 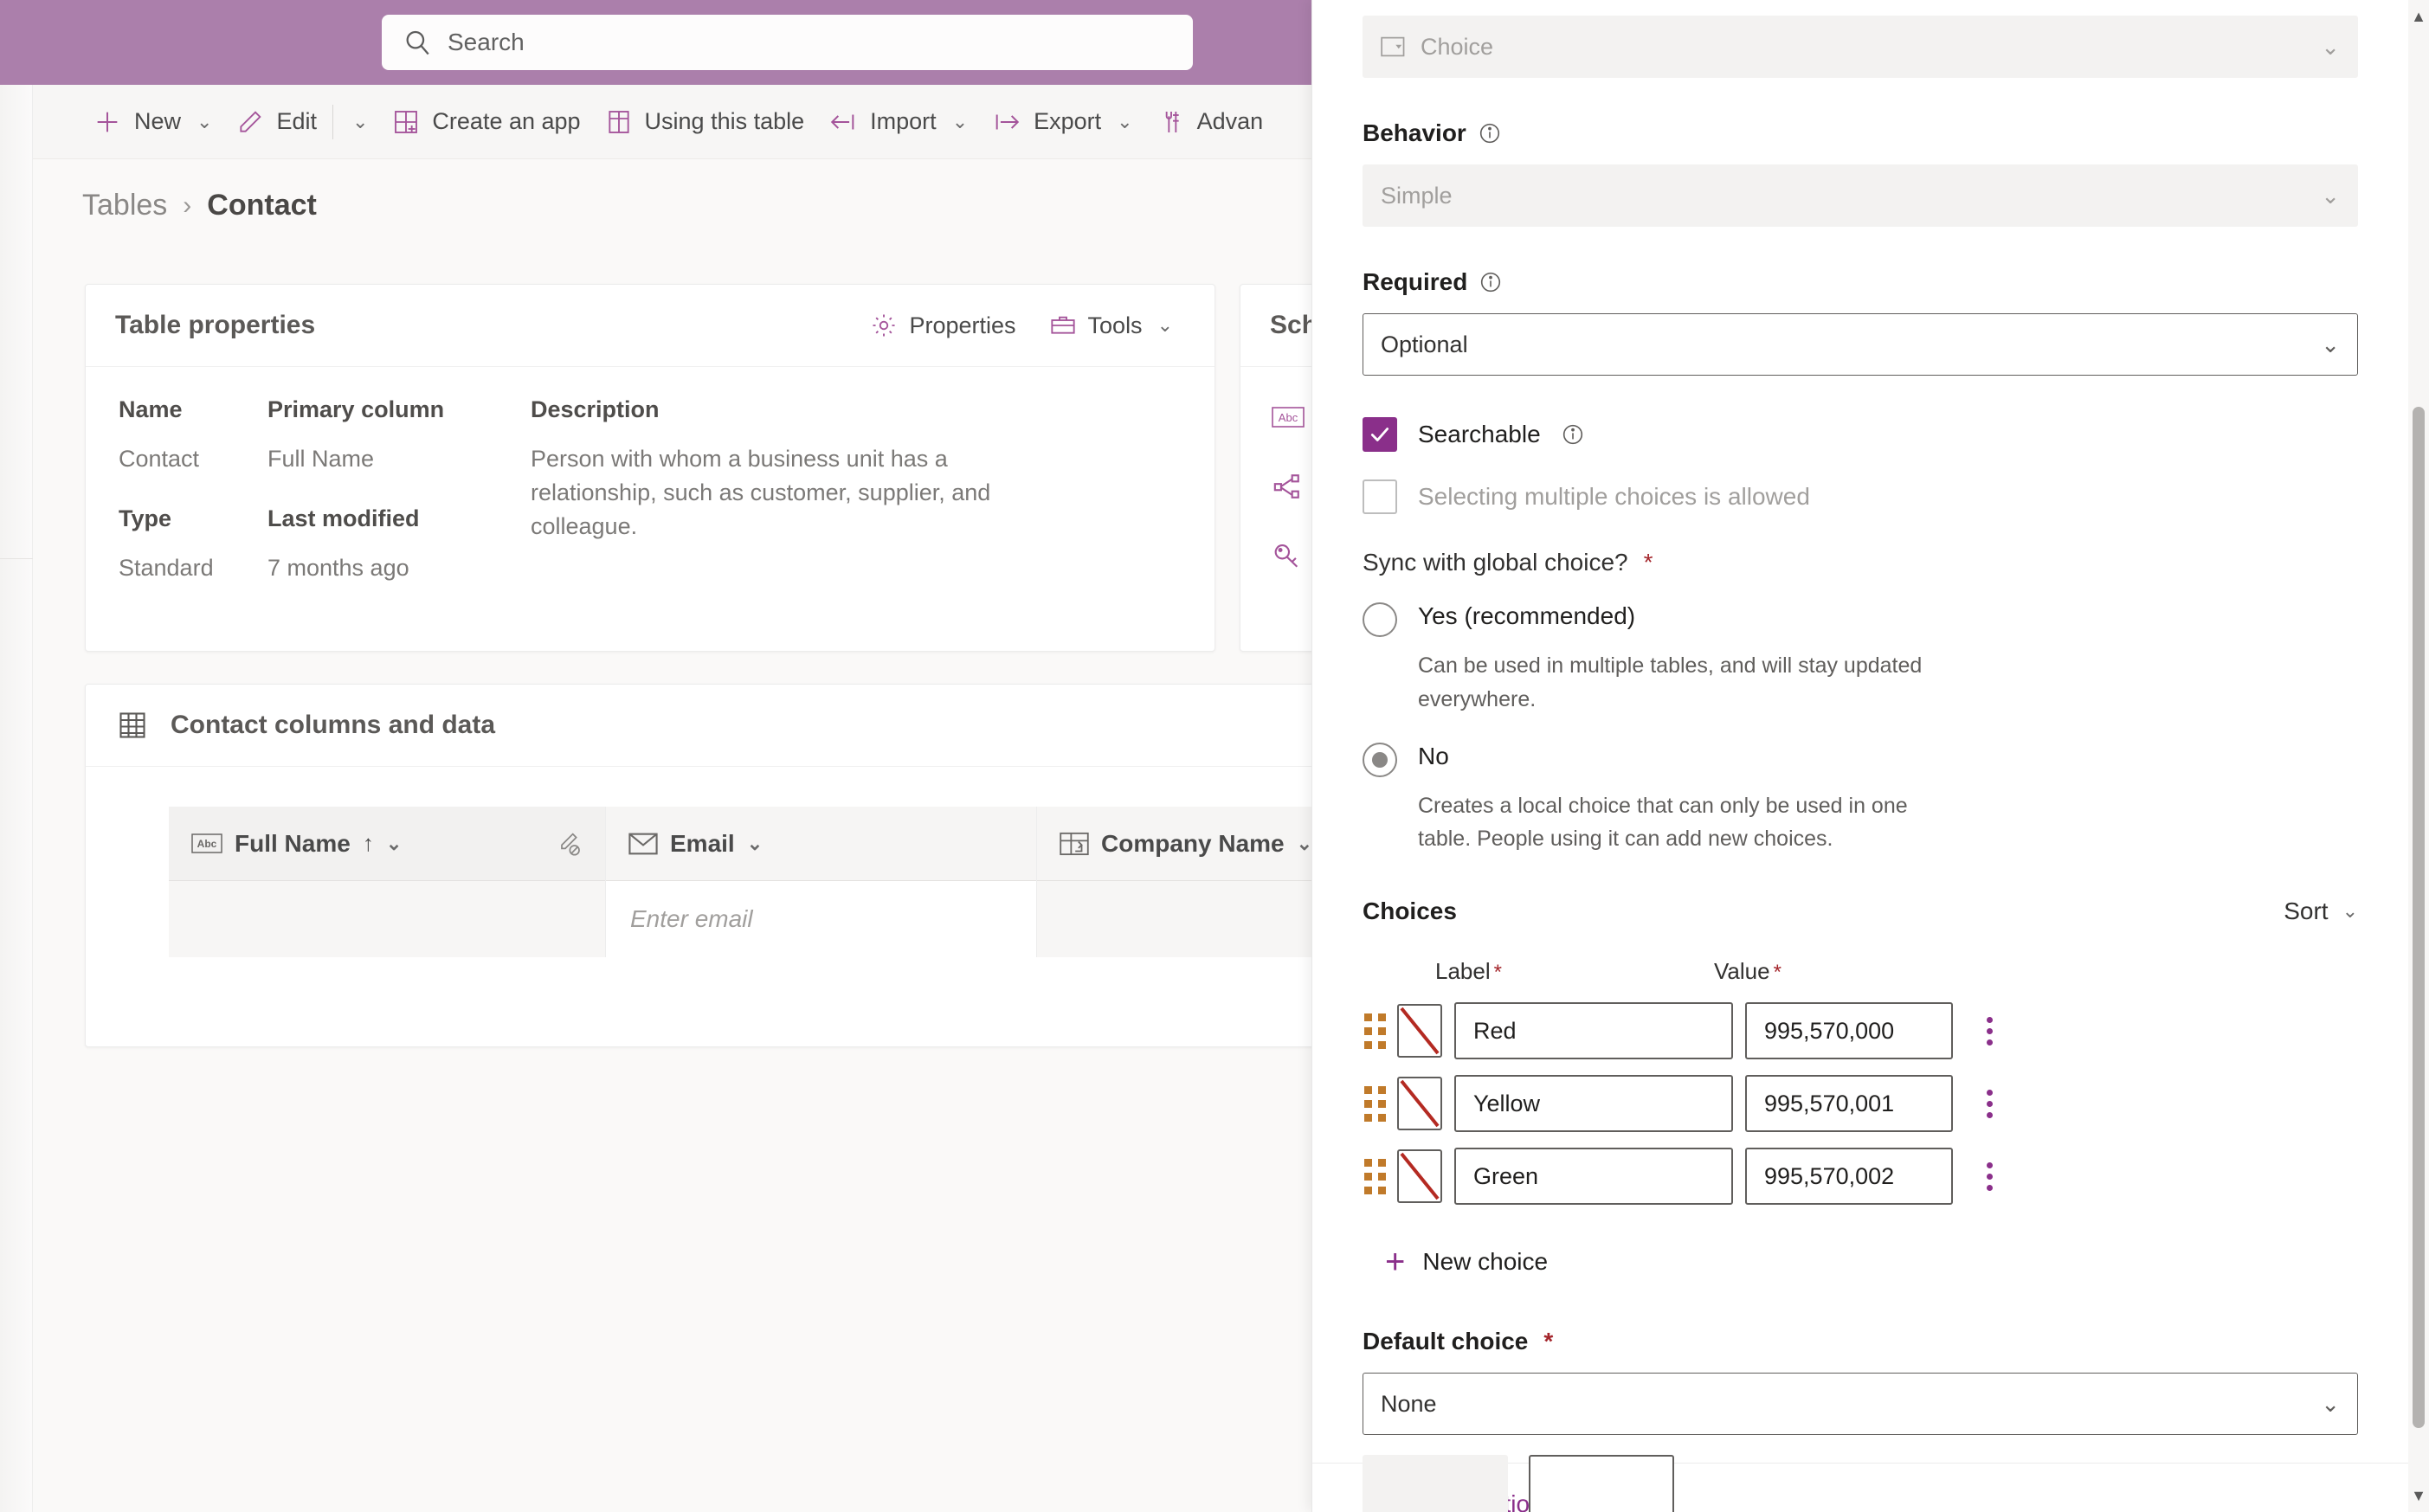 What do you see at coordinates (1396, 1262) in the screenshot?
I see `plus-icon: +` at bounding box center [1396, 1262].